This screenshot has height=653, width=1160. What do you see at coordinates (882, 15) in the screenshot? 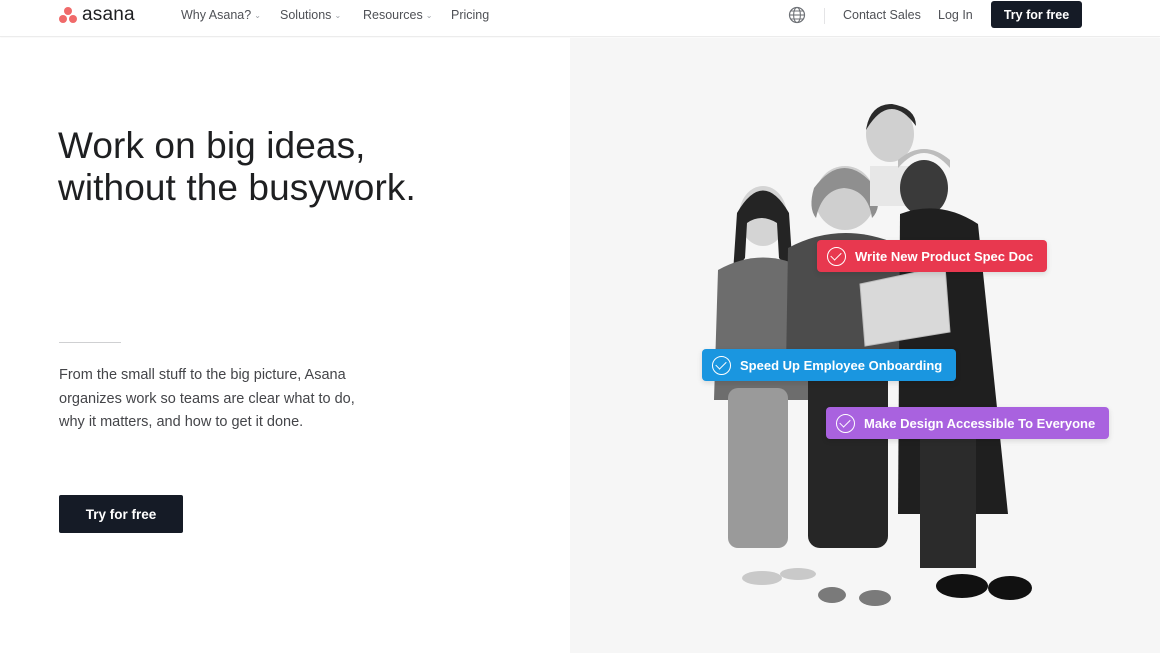
I see `contact-sales-link: Contact Sales` at bounding box center [882, 15].